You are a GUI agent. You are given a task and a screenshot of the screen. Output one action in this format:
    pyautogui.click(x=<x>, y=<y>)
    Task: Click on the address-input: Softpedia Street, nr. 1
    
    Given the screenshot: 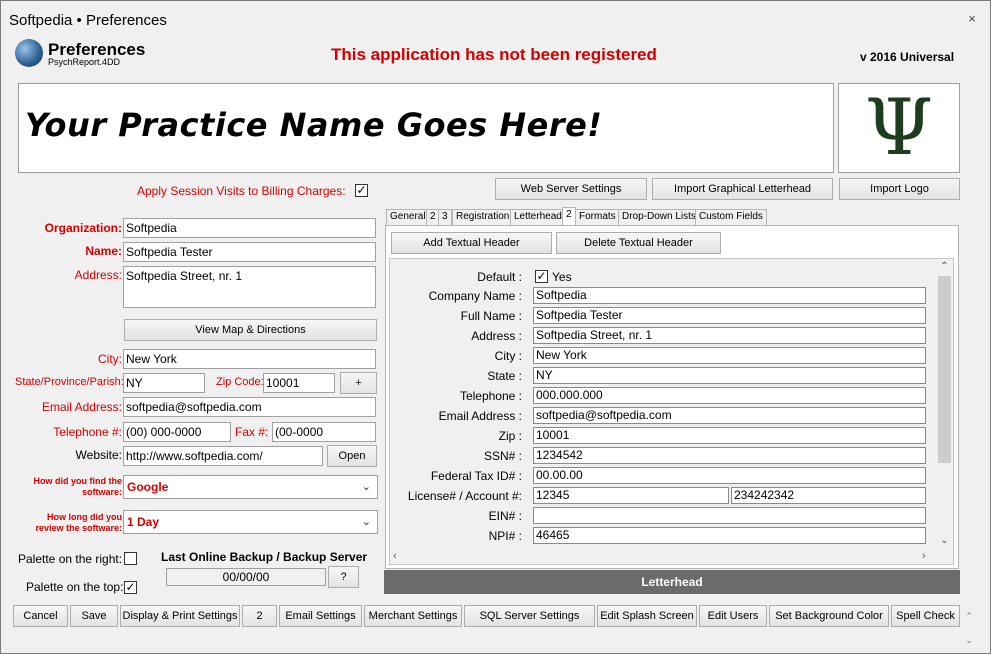 What is the action you would take?
    pyautogui.click(x=249, y=287)
    